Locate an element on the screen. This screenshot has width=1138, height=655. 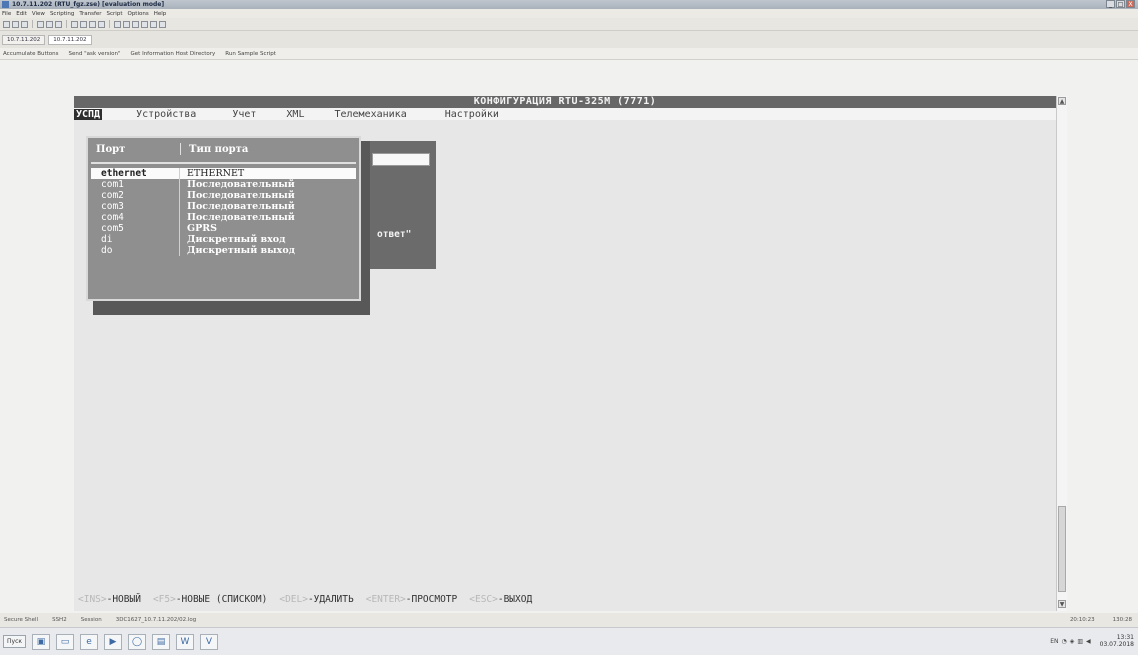
sftp-icon is located at coordinates (117, 24).